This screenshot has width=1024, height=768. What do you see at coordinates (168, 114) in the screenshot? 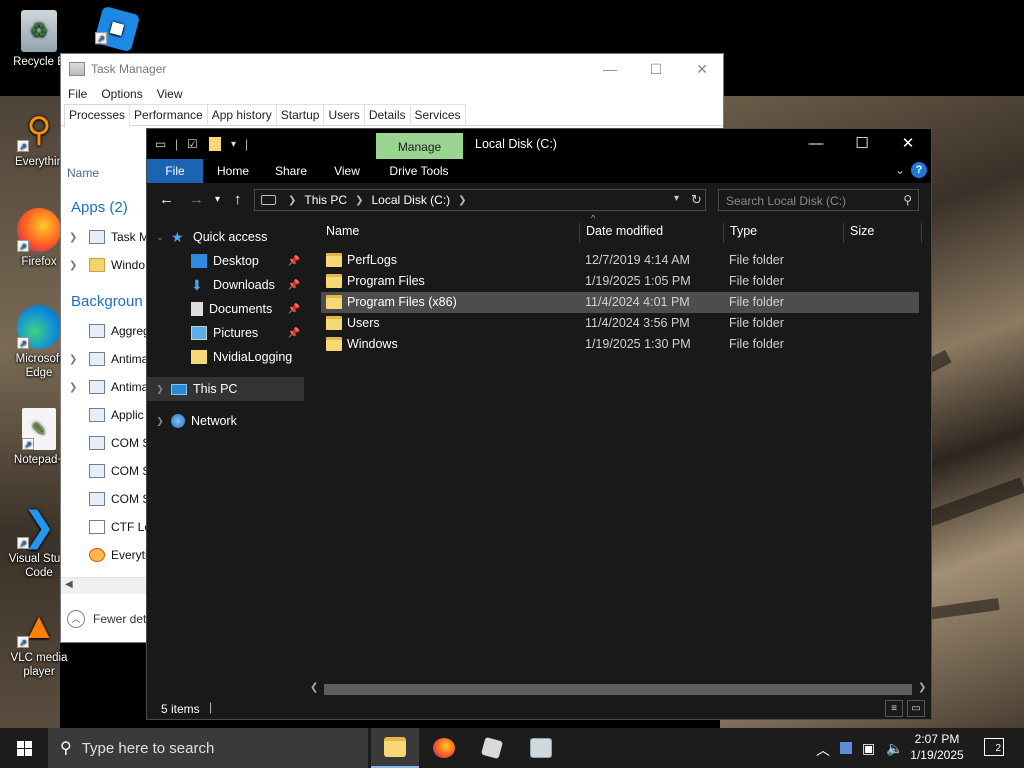
I see `tab-performance: Performance` at bounding box center [168, 114].